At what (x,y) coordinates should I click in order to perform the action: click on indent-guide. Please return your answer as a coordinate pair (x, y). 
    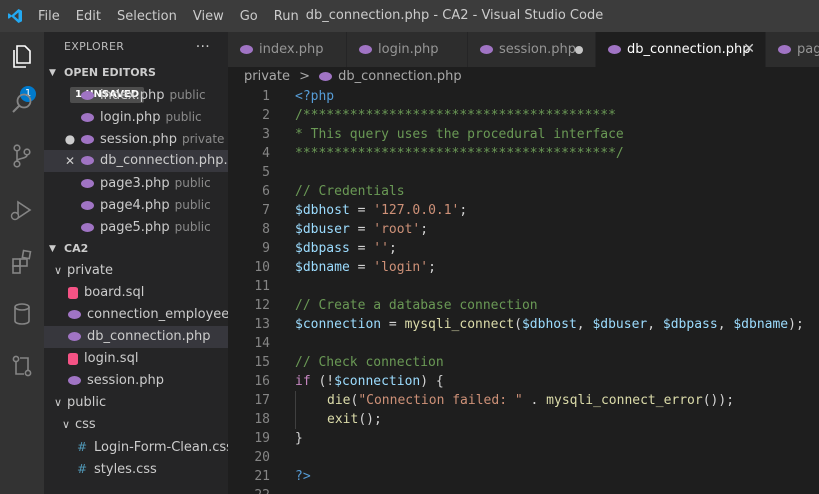
    Looking at the image, I should click on (295, 419).